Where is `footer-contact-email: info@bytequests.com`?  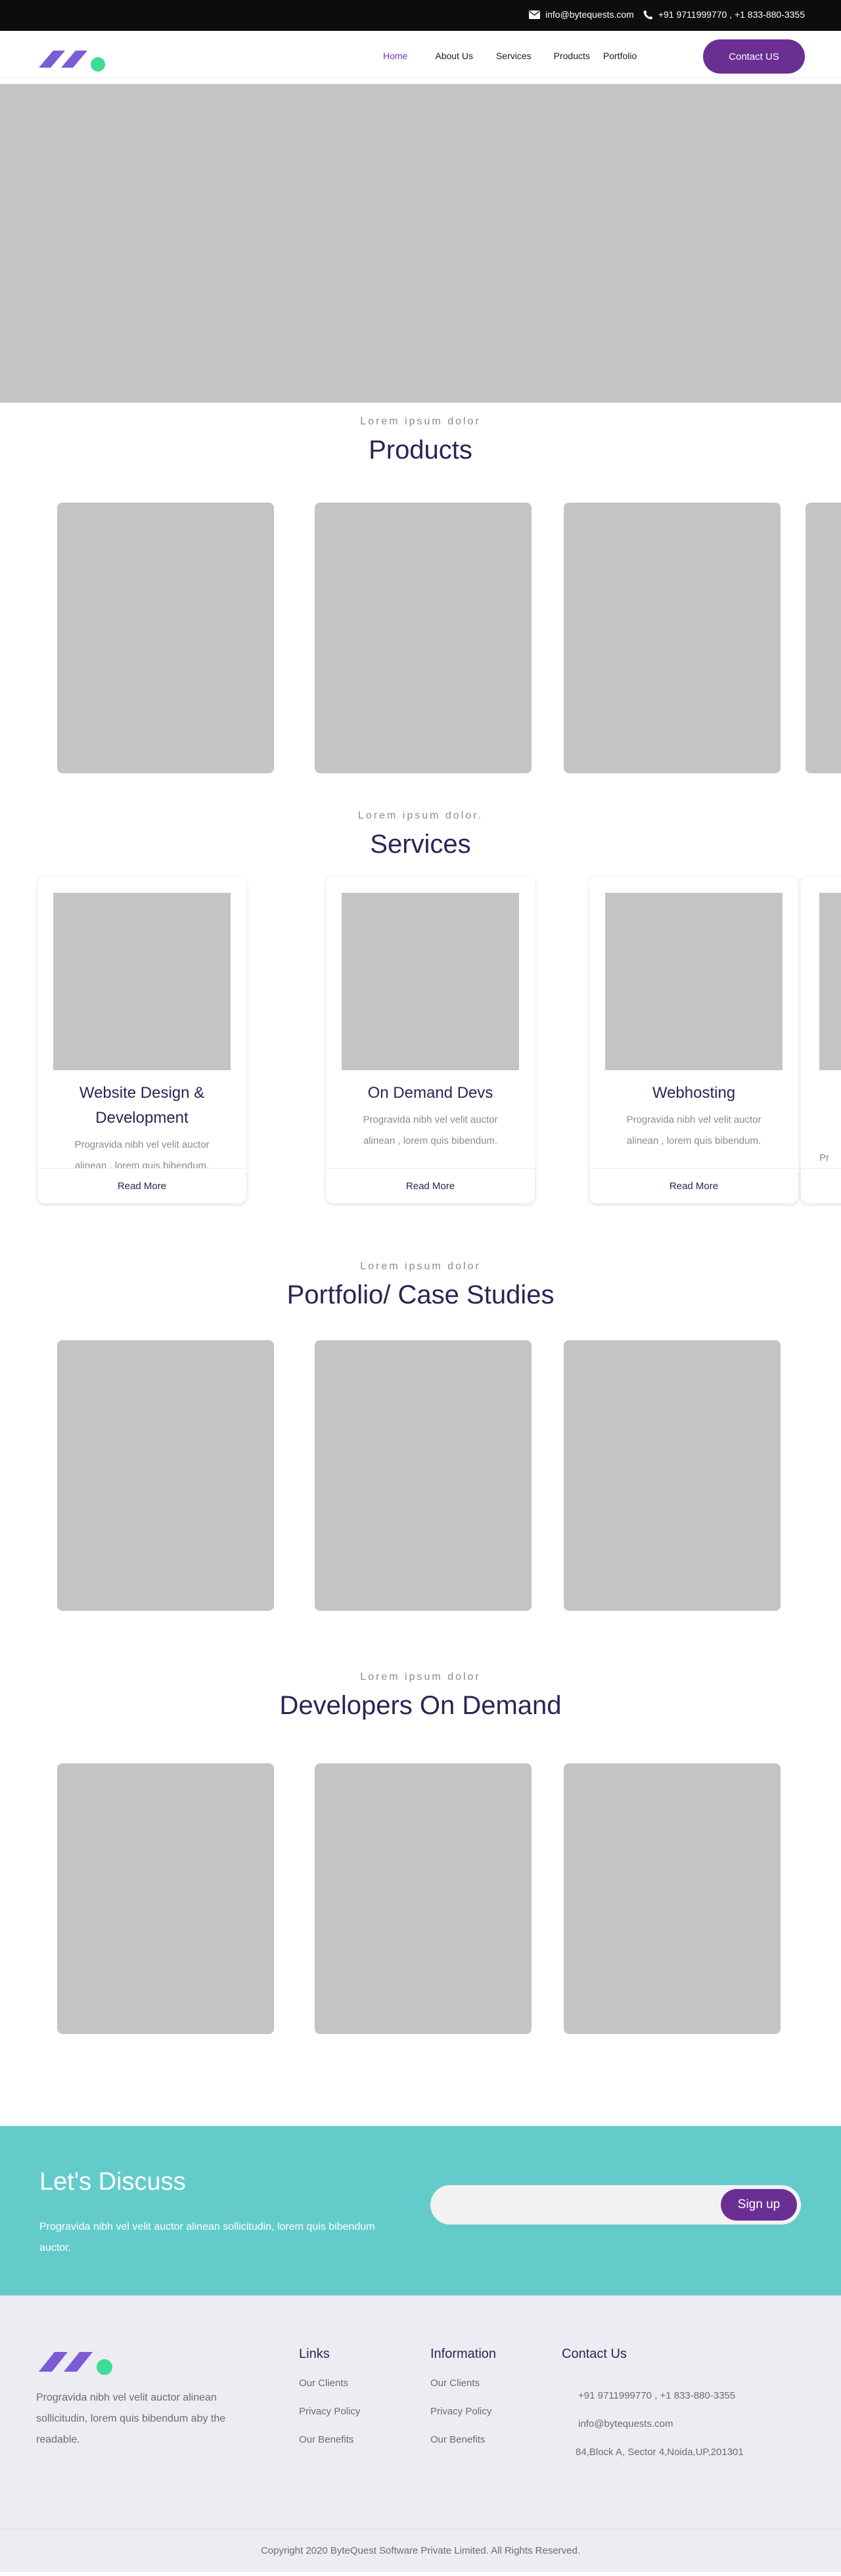
footer-contact-email: info@bytequests.com is located at coordinates (661, 2424).